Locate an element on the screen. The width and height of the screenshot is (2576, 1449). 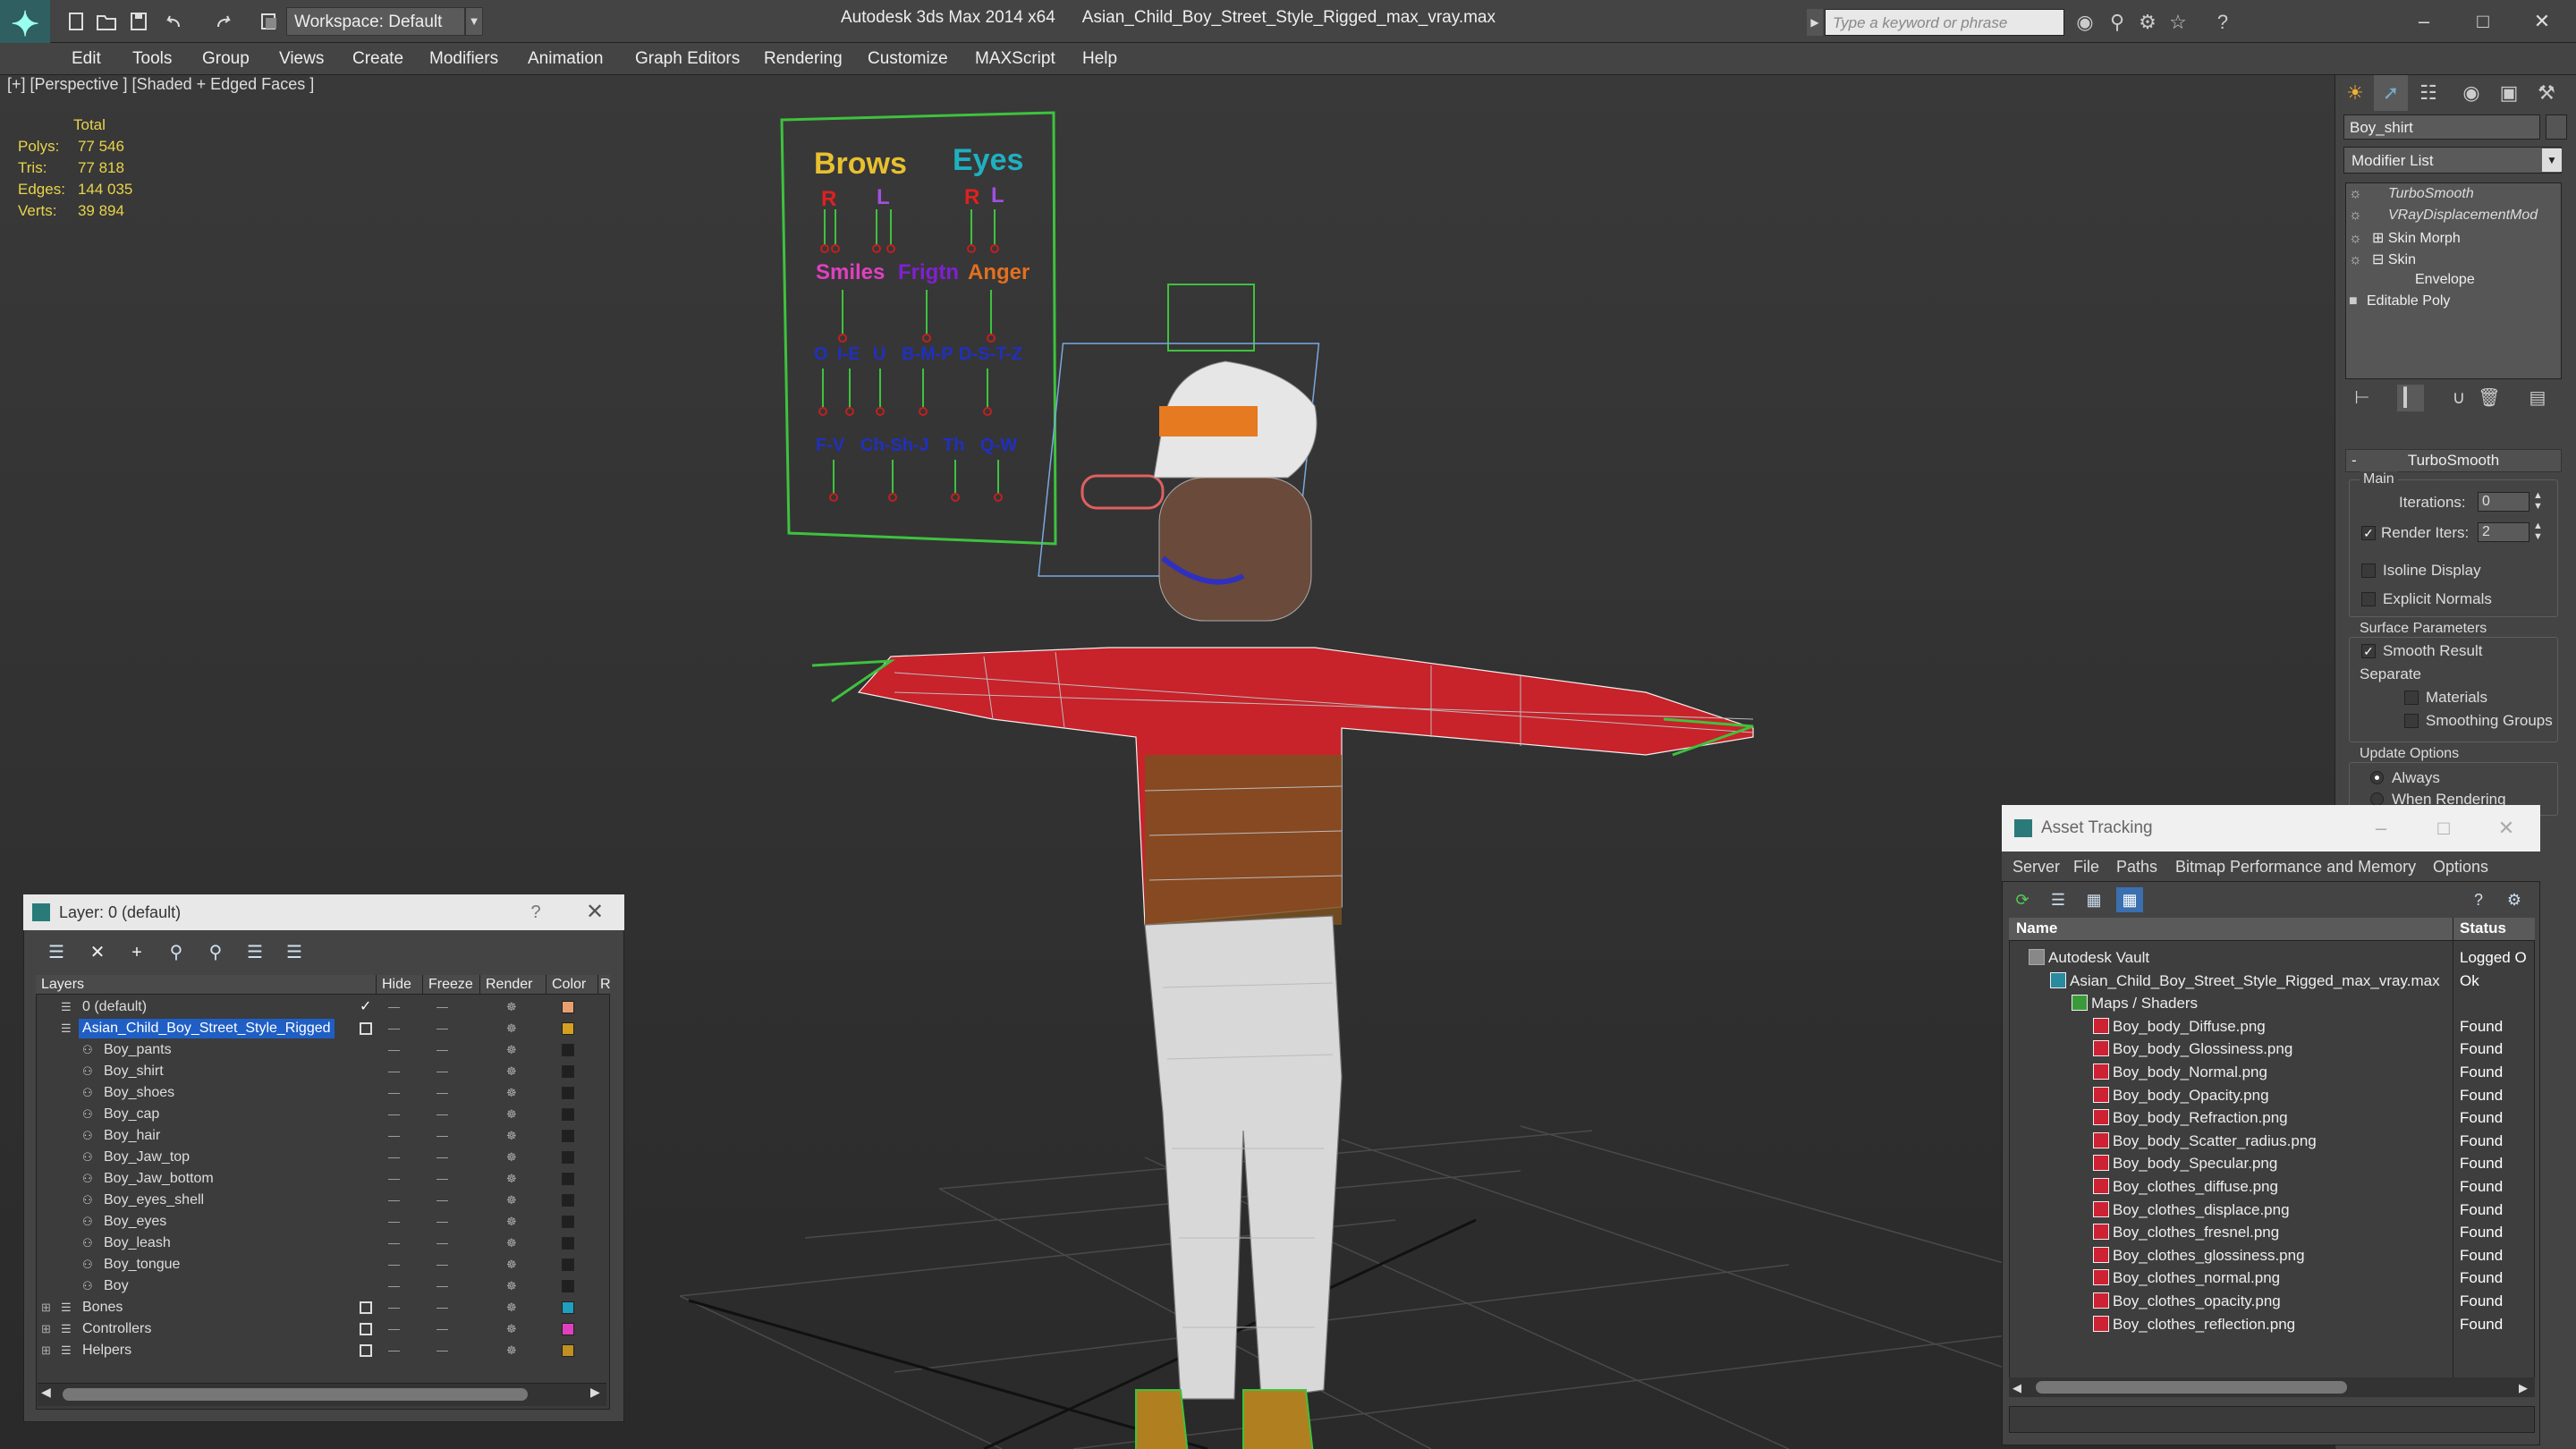
minimize-icon: – is located at coordinates (2424, 21).